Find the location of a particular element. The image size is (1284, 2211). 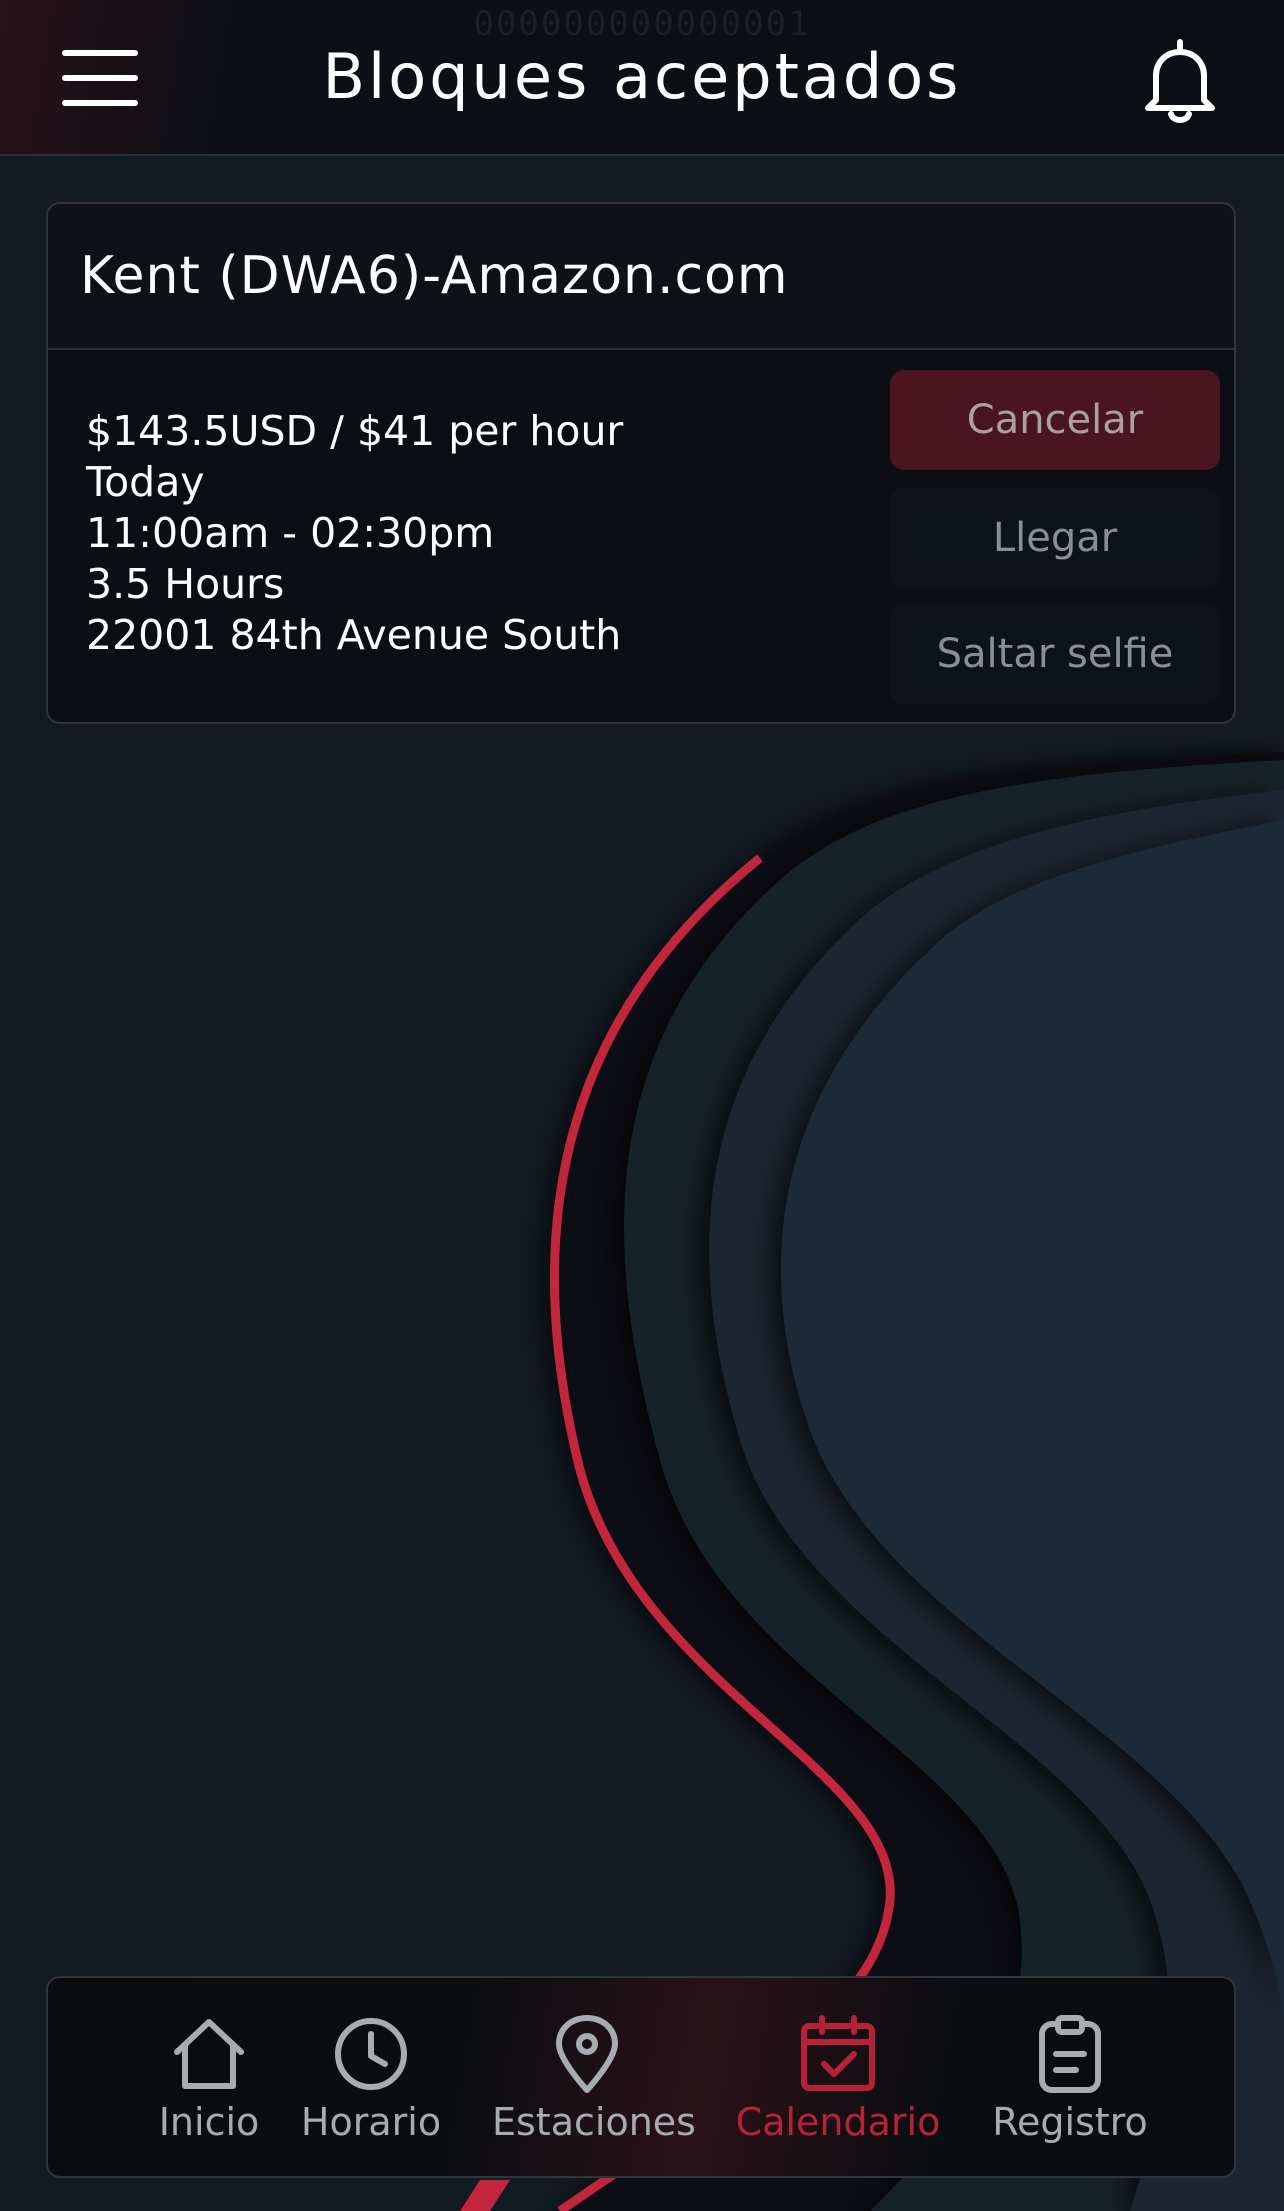

block-day: Today is located at coordinates (145, 482).